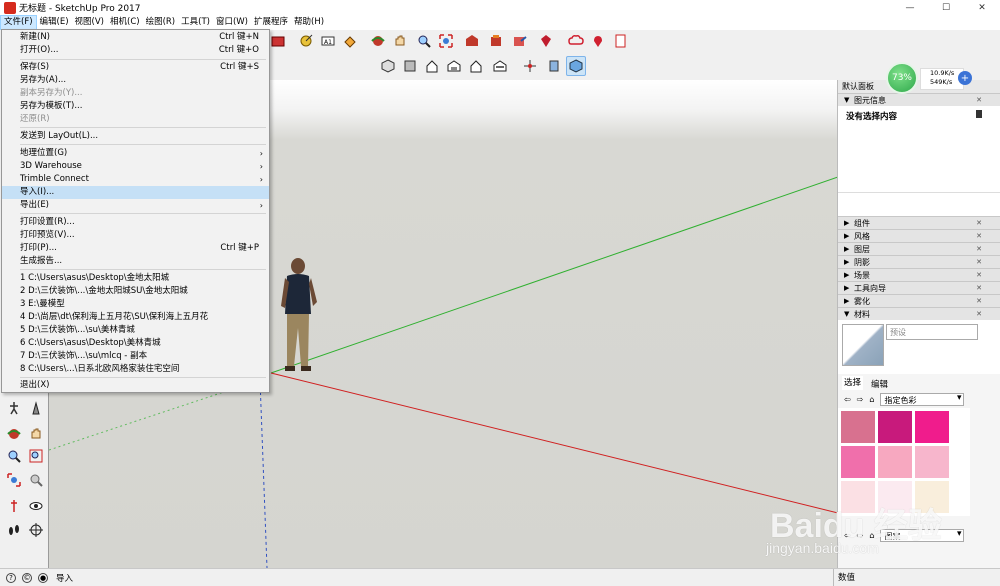  Describe the element at coordinates (135, 248) in the screenshot. I see `menu-item-print: 打印(P)... Ctrl 键+P` at that location.